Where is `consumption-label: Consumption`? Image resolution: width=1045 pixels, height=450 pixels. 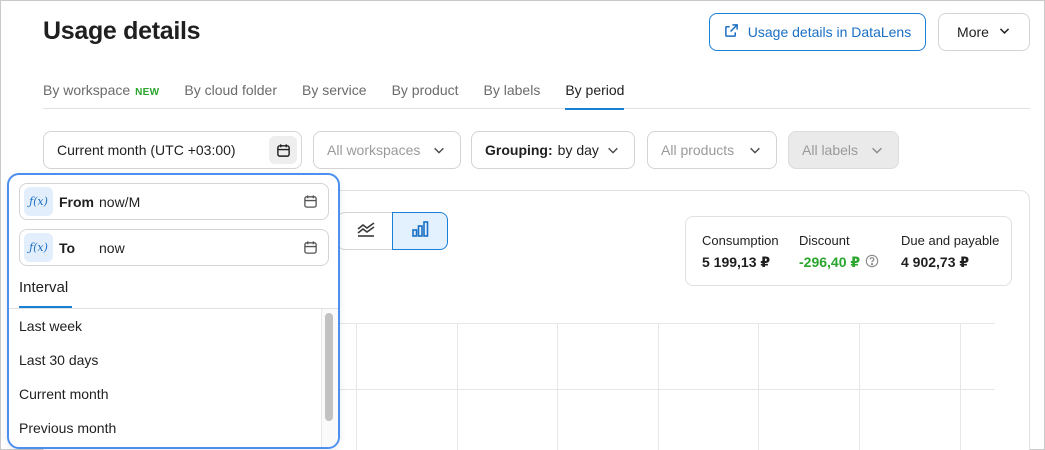 consumption-label: Consumption is located at coordinates (740, 240).